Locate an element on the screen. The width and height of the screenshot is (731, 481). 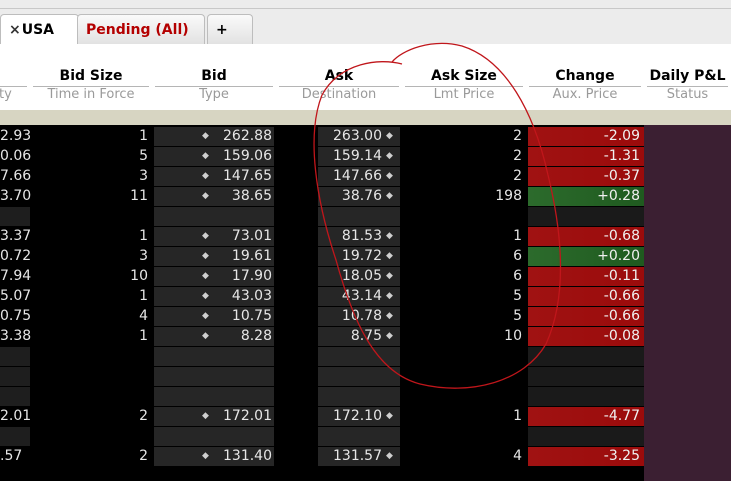
ask-value: 147.66 is located at coordinates (357, 176).